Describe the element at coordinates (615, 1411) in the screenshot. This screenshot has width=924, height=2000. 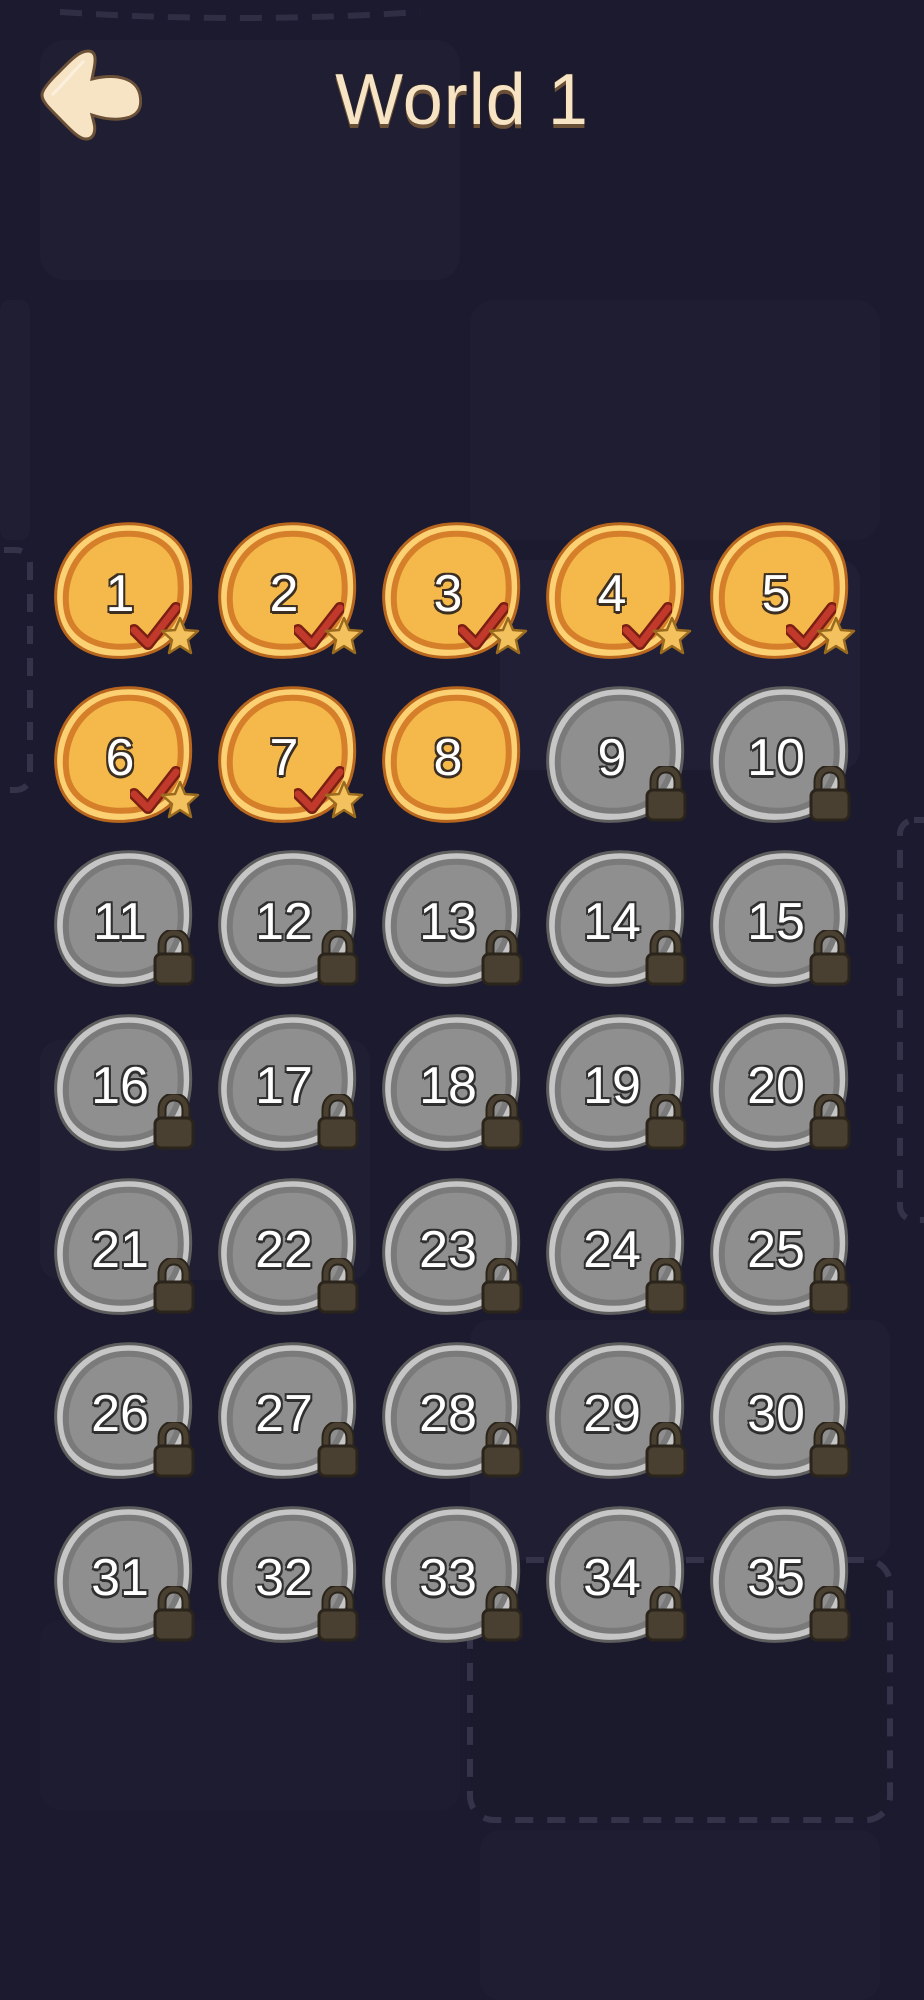
I see `level-button-29: 29` at that location.